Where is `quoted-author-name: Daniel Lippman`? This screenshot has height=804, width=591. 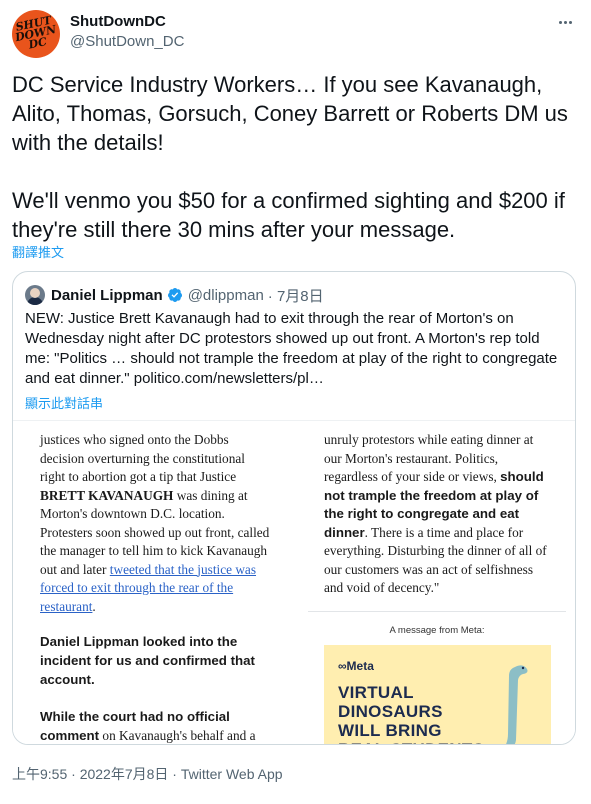
quoted-author-name: Daniel Lippman is located at coordinates (107, 295).